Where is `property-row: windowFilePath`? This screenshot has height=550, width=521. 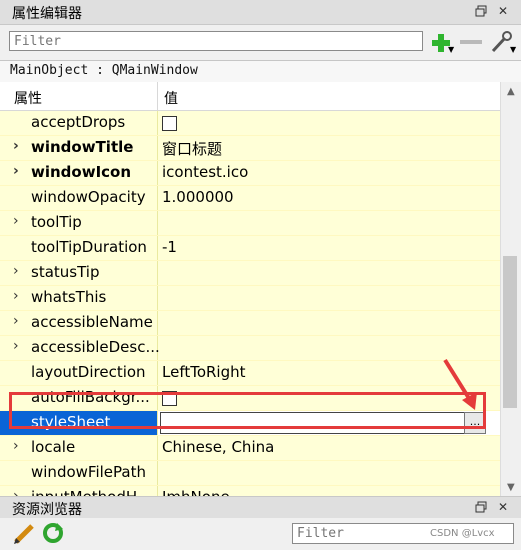 property-row: windowFilePath is located at coordinates (250, 473).